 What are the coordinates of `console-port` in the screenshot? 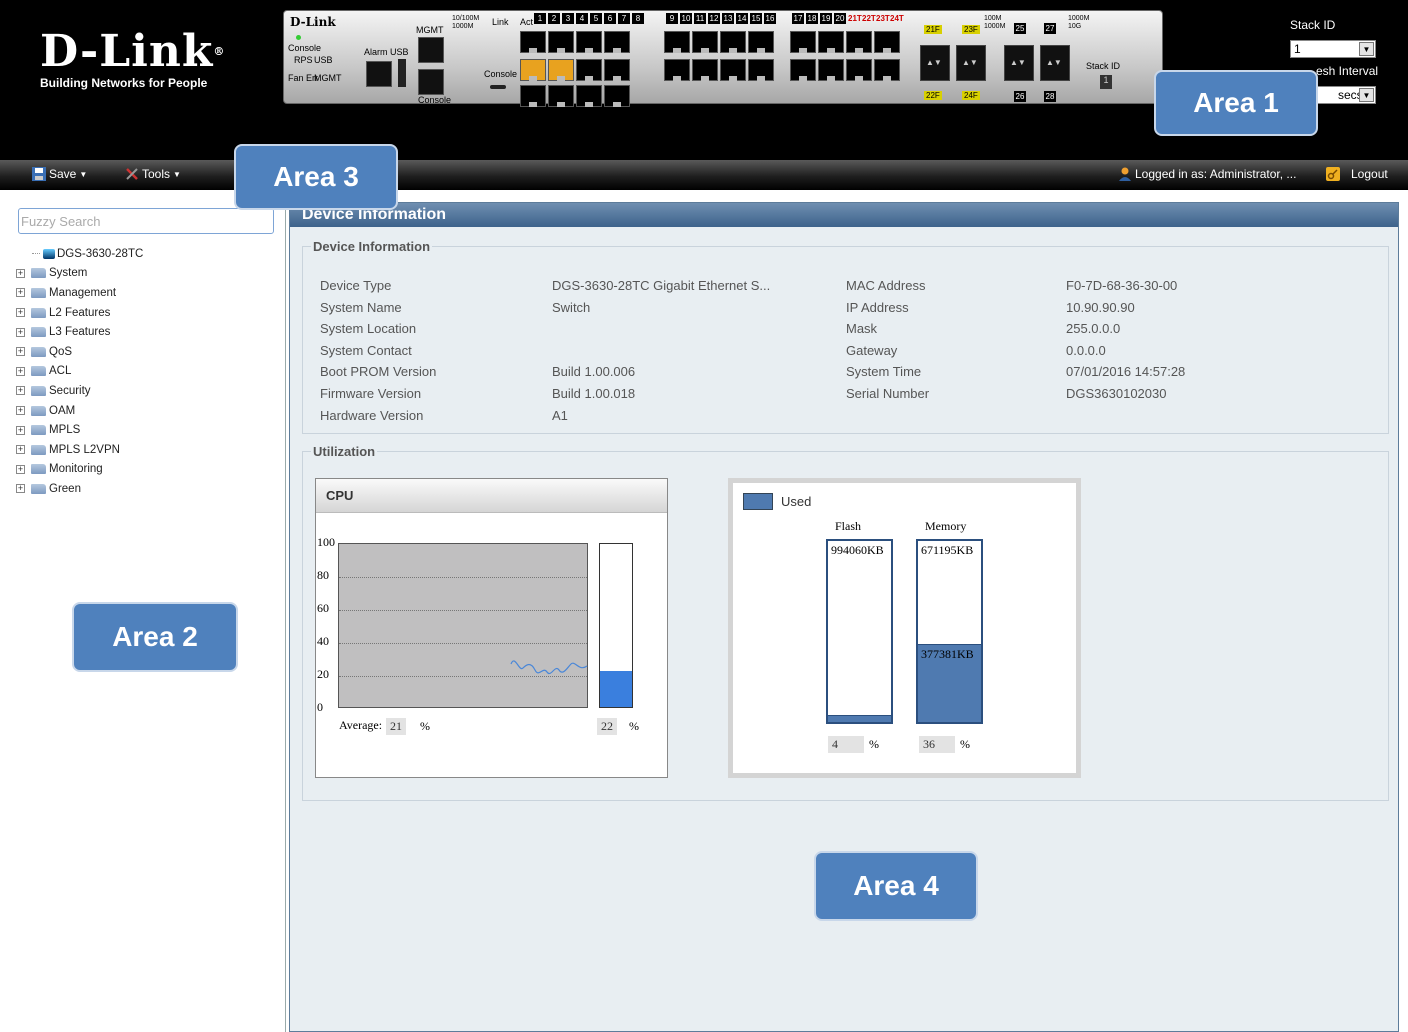 It's located at (431, 82).